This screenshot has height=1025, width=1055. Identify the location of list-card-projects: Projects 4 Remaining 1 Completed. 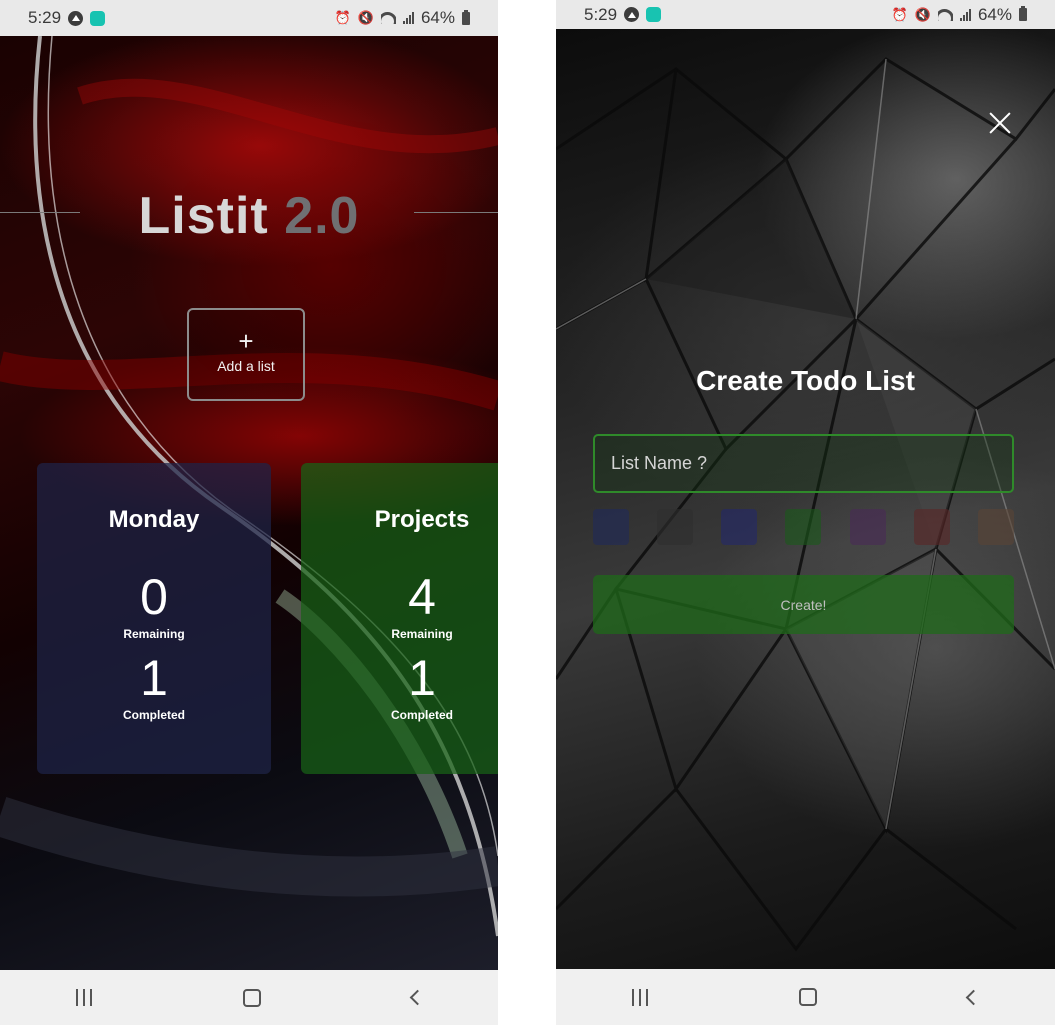
(399, 618).